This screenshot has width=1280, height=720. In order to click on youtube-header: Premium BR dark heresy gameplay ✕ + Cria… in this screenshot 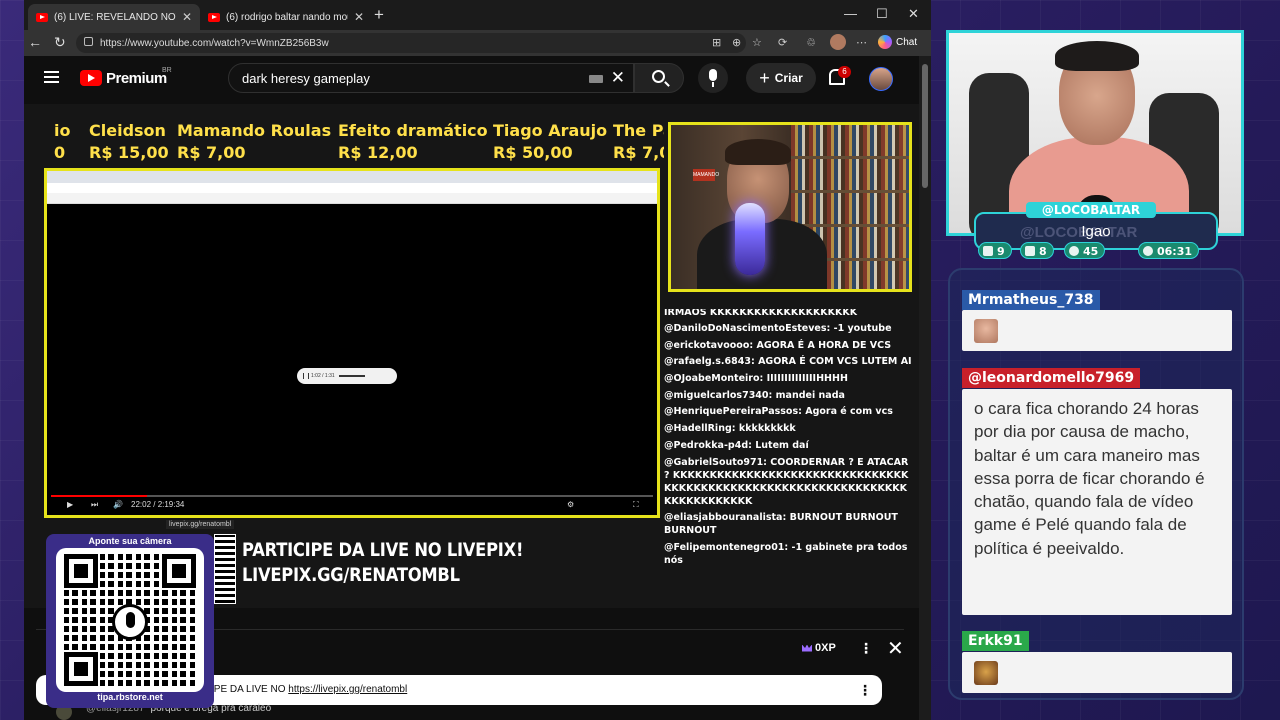, I will do `click(471, 79)`.